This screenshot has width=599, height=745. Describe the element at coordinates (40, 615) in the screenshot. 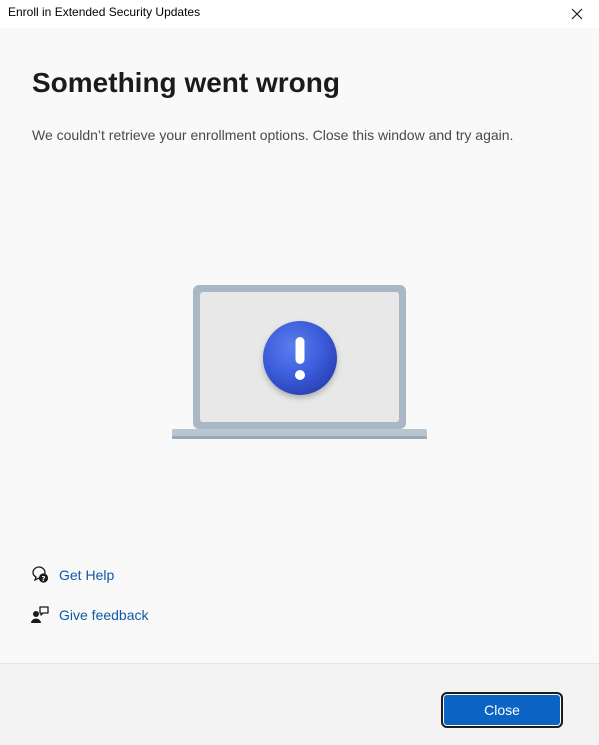

I see `feedback-person-icon` at that location.